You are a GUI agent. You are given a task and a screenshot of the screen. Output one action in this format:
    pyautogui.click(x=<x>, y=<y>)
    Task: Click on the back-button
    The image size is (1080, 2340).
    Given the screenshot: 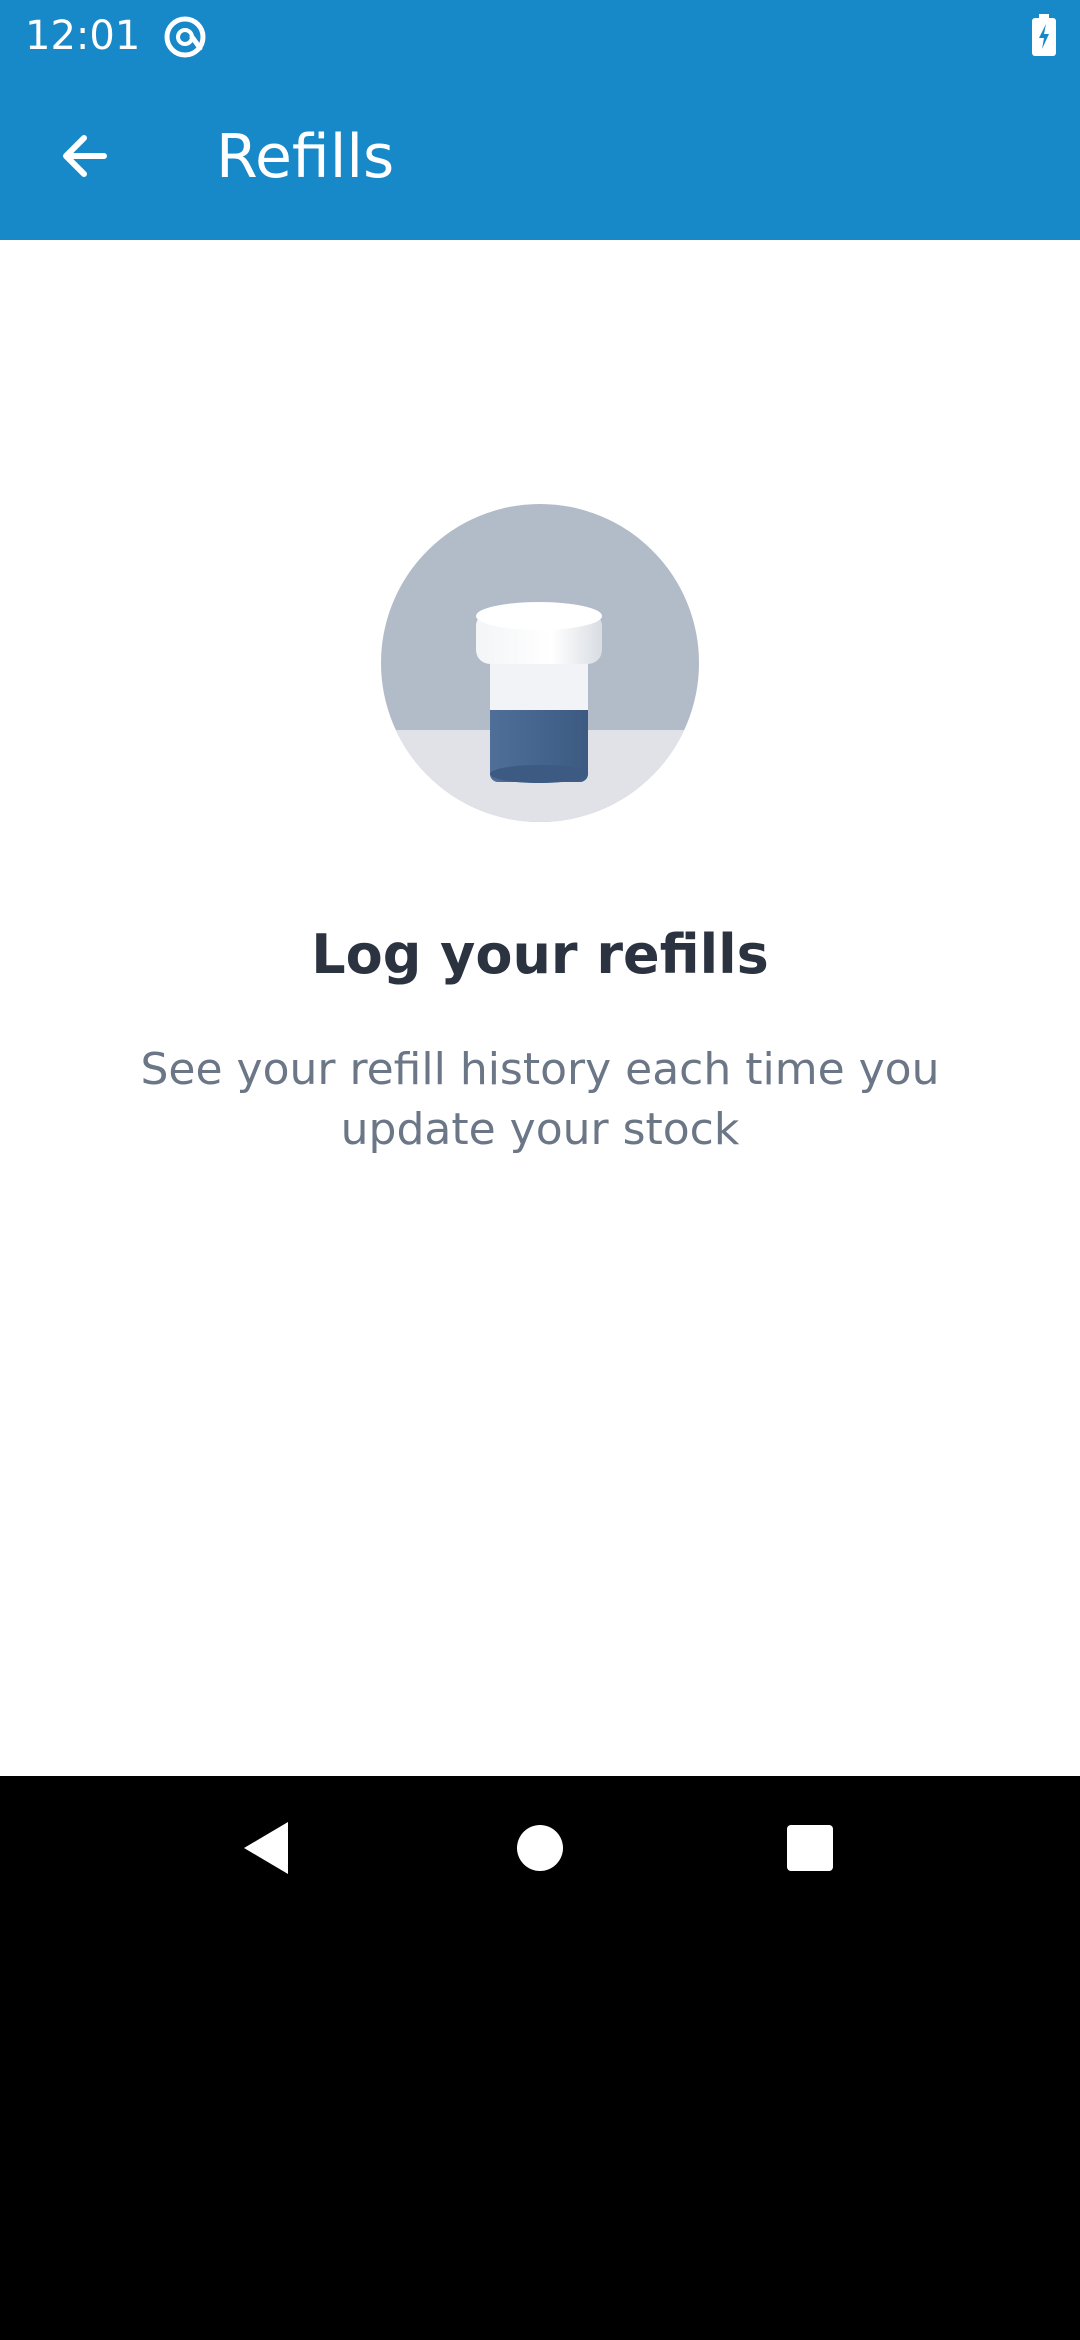 What is the action you would take?
    pyautogui.click(x=84, y=156)
    